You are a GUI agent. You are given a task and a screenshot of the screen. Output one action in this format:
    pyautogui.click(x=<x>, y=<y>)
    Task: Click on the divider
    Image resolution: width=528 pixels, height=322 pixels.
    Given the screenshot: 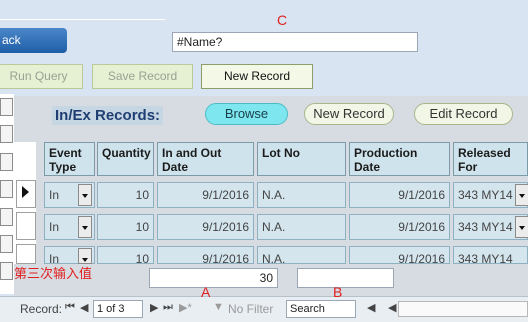 What is the action you would take?
    pyautogui.click(x=82, y=19)
    